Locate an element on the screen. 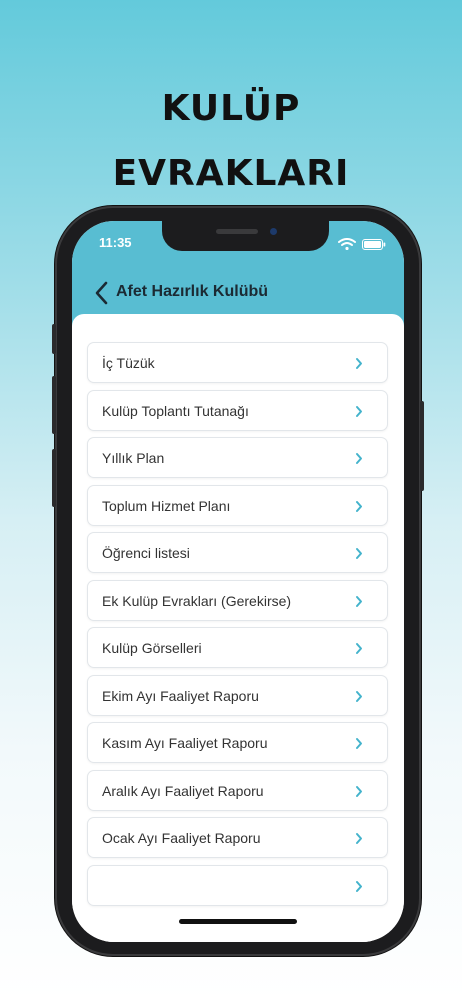 This screenshot has height=1000, width=462. front-camera is located at coordinates (273, 231).